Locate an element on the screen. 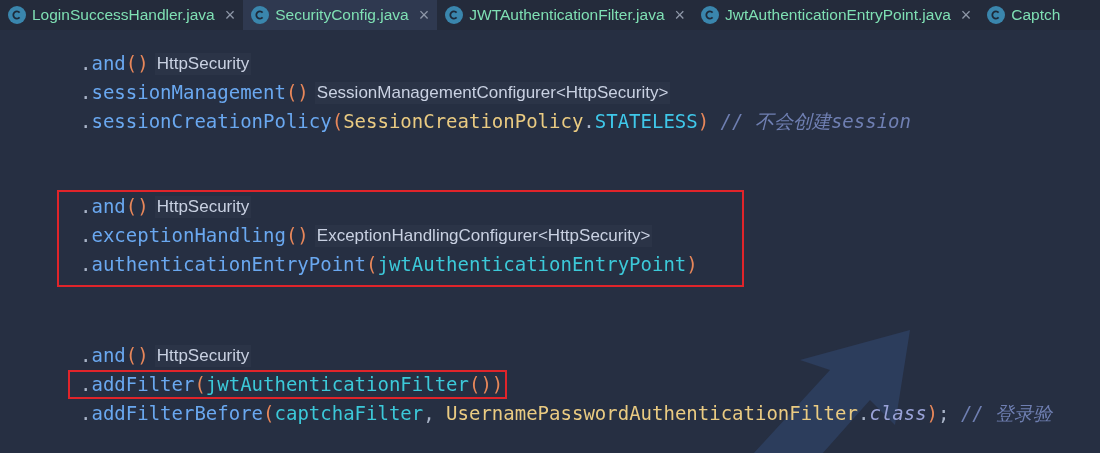 This screenshot has width=1100, height=453. code-text: .exceptionHandling() is located at coordinates (194, 235).